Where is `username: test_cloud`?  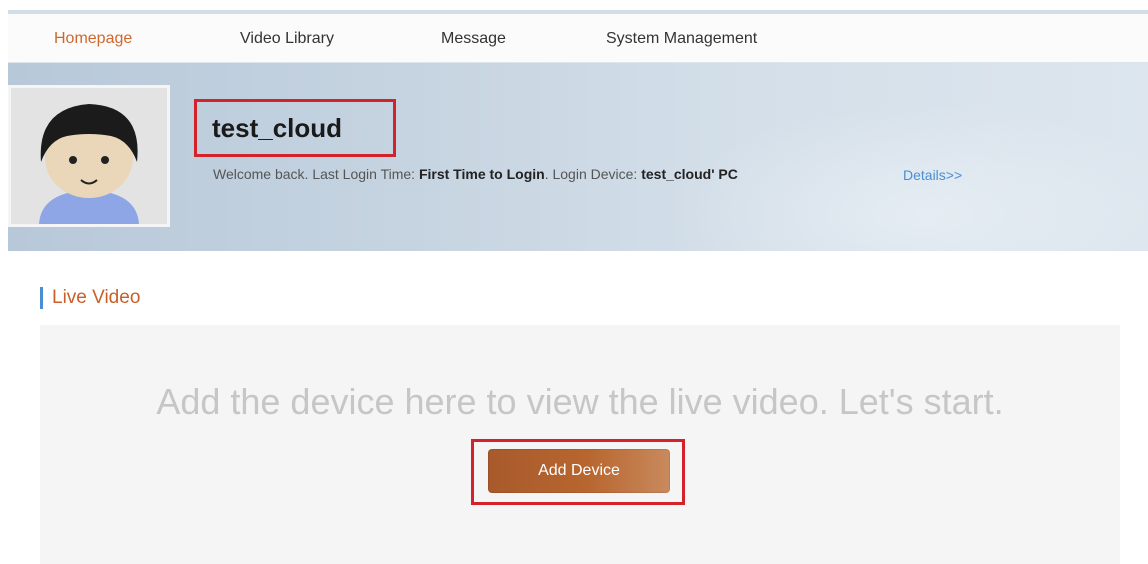 username: test_cloud is located at coordinates (277, 128).